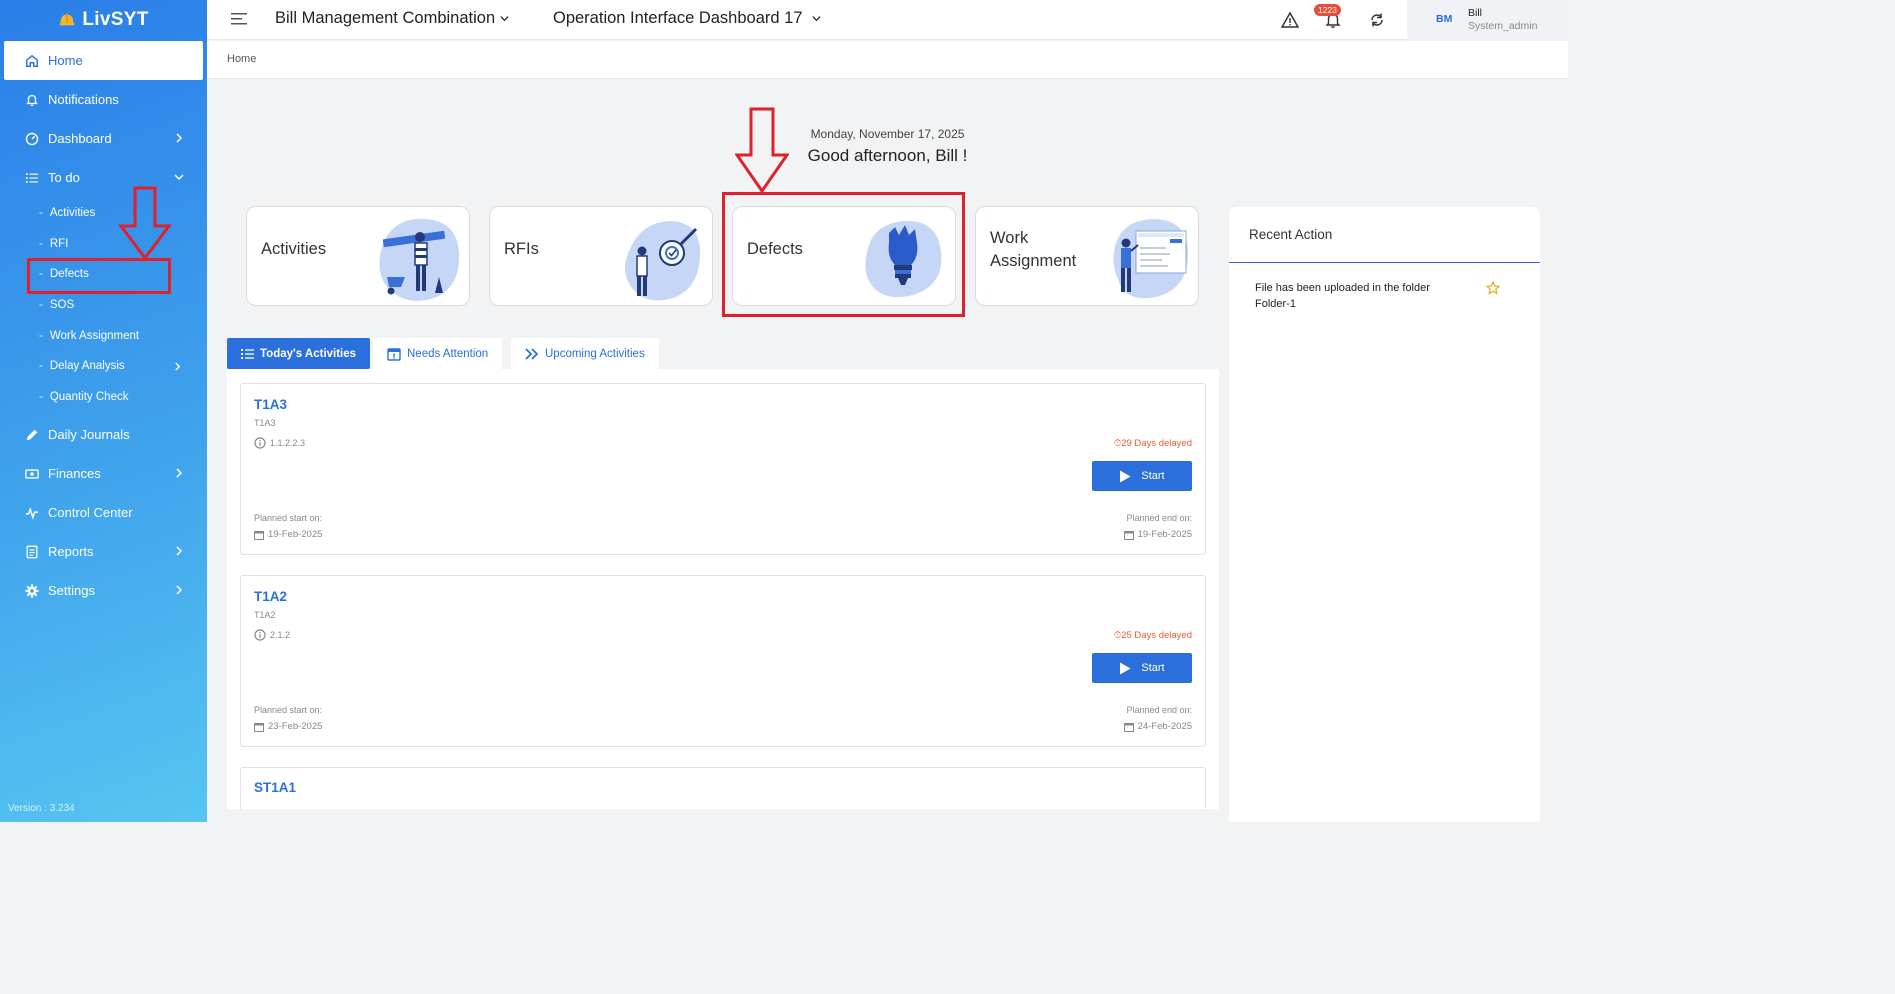  What do you see at coordinates (601, 256) in the screenshot?
I see `card-rfis: RFIs` at bounding box center [601, 256].